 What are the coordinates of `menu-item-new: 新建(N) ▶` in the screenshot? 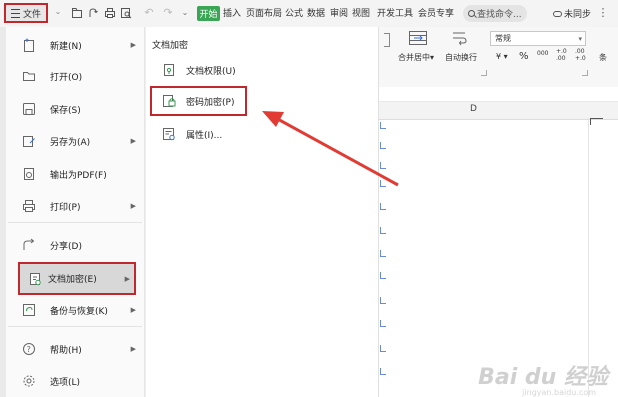 It's located at (75, 45).